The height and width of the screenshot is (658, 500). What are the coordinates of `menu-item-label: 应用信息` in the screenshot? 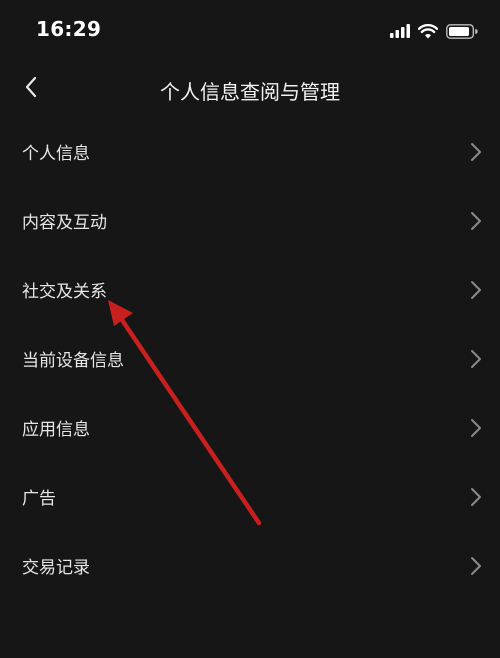 It's located at (56, 430).